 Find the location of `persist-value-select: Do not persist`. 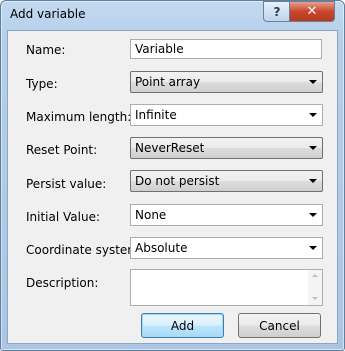

persist-value-select: Do not persist is located at coordinates (226, 181).